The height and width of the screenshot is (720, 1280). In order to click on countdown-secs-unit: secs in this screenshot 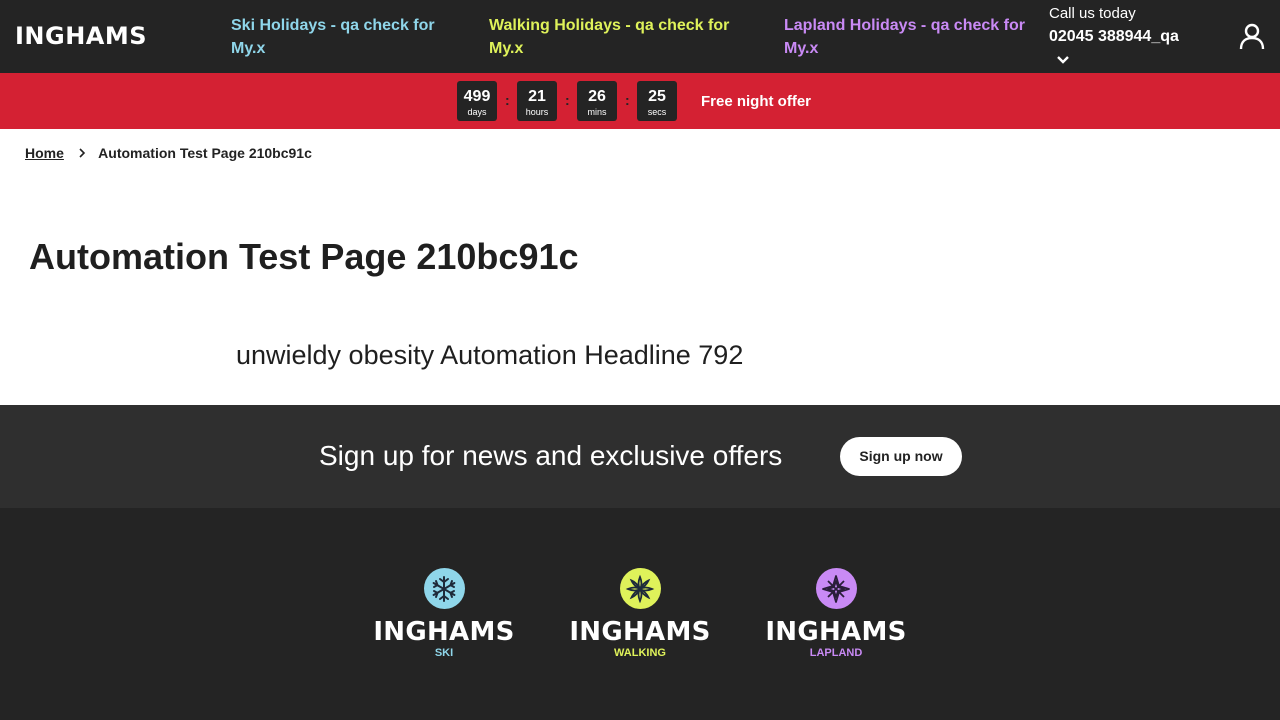, I will do `click(657, 112)`.